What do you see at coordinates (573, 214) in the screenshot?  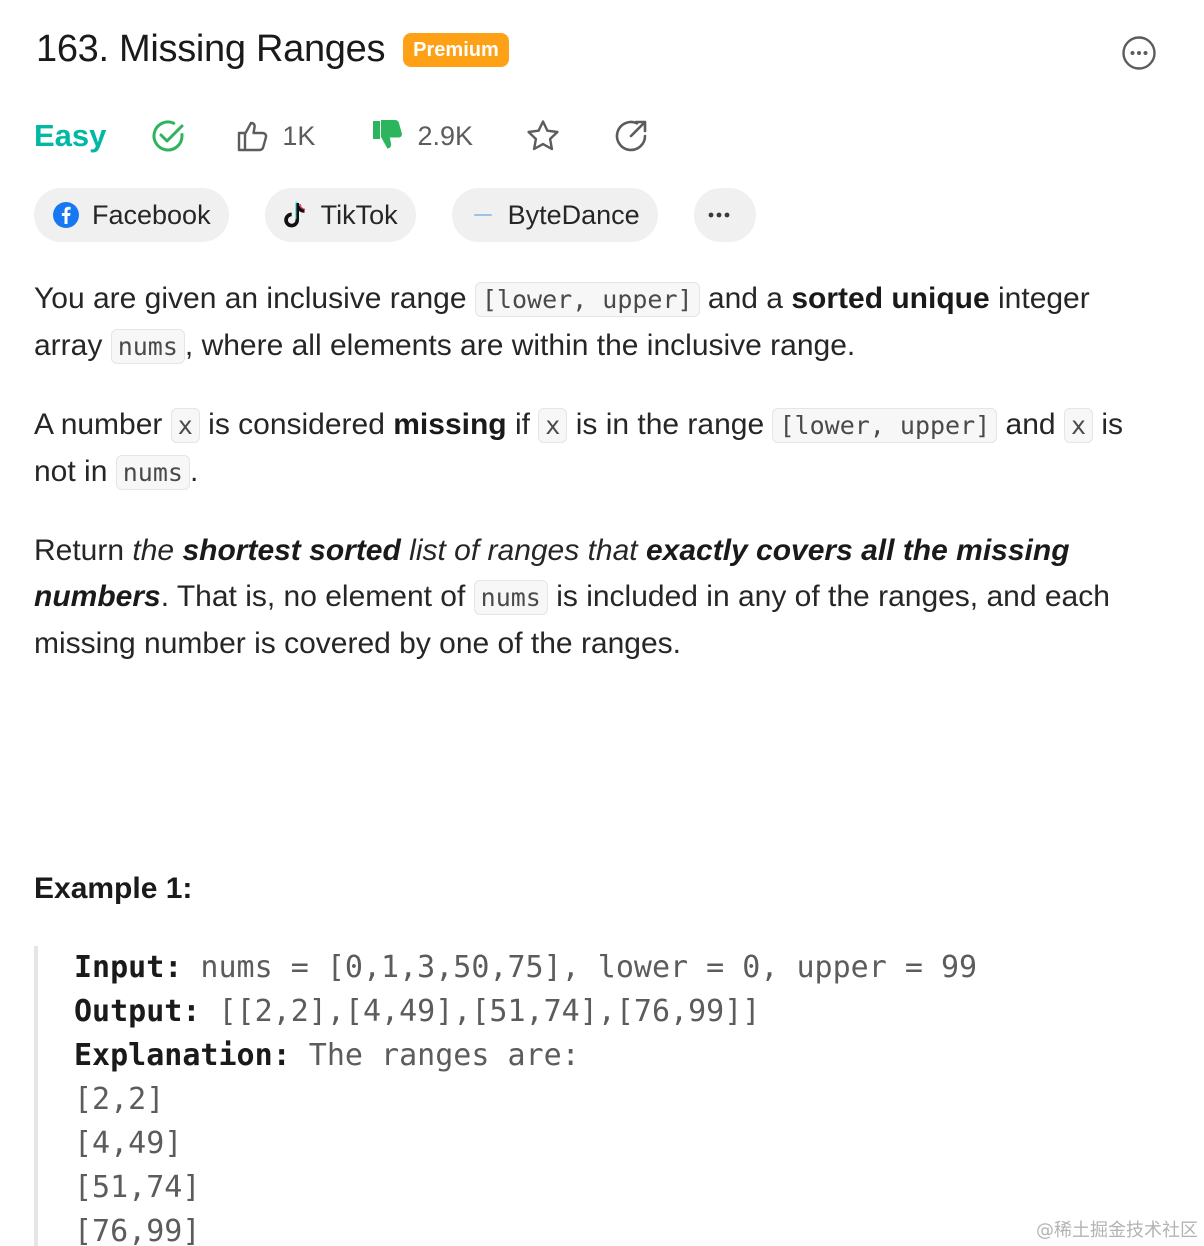 I see `company-name: ByteDance` at bounding box center [573, 214].